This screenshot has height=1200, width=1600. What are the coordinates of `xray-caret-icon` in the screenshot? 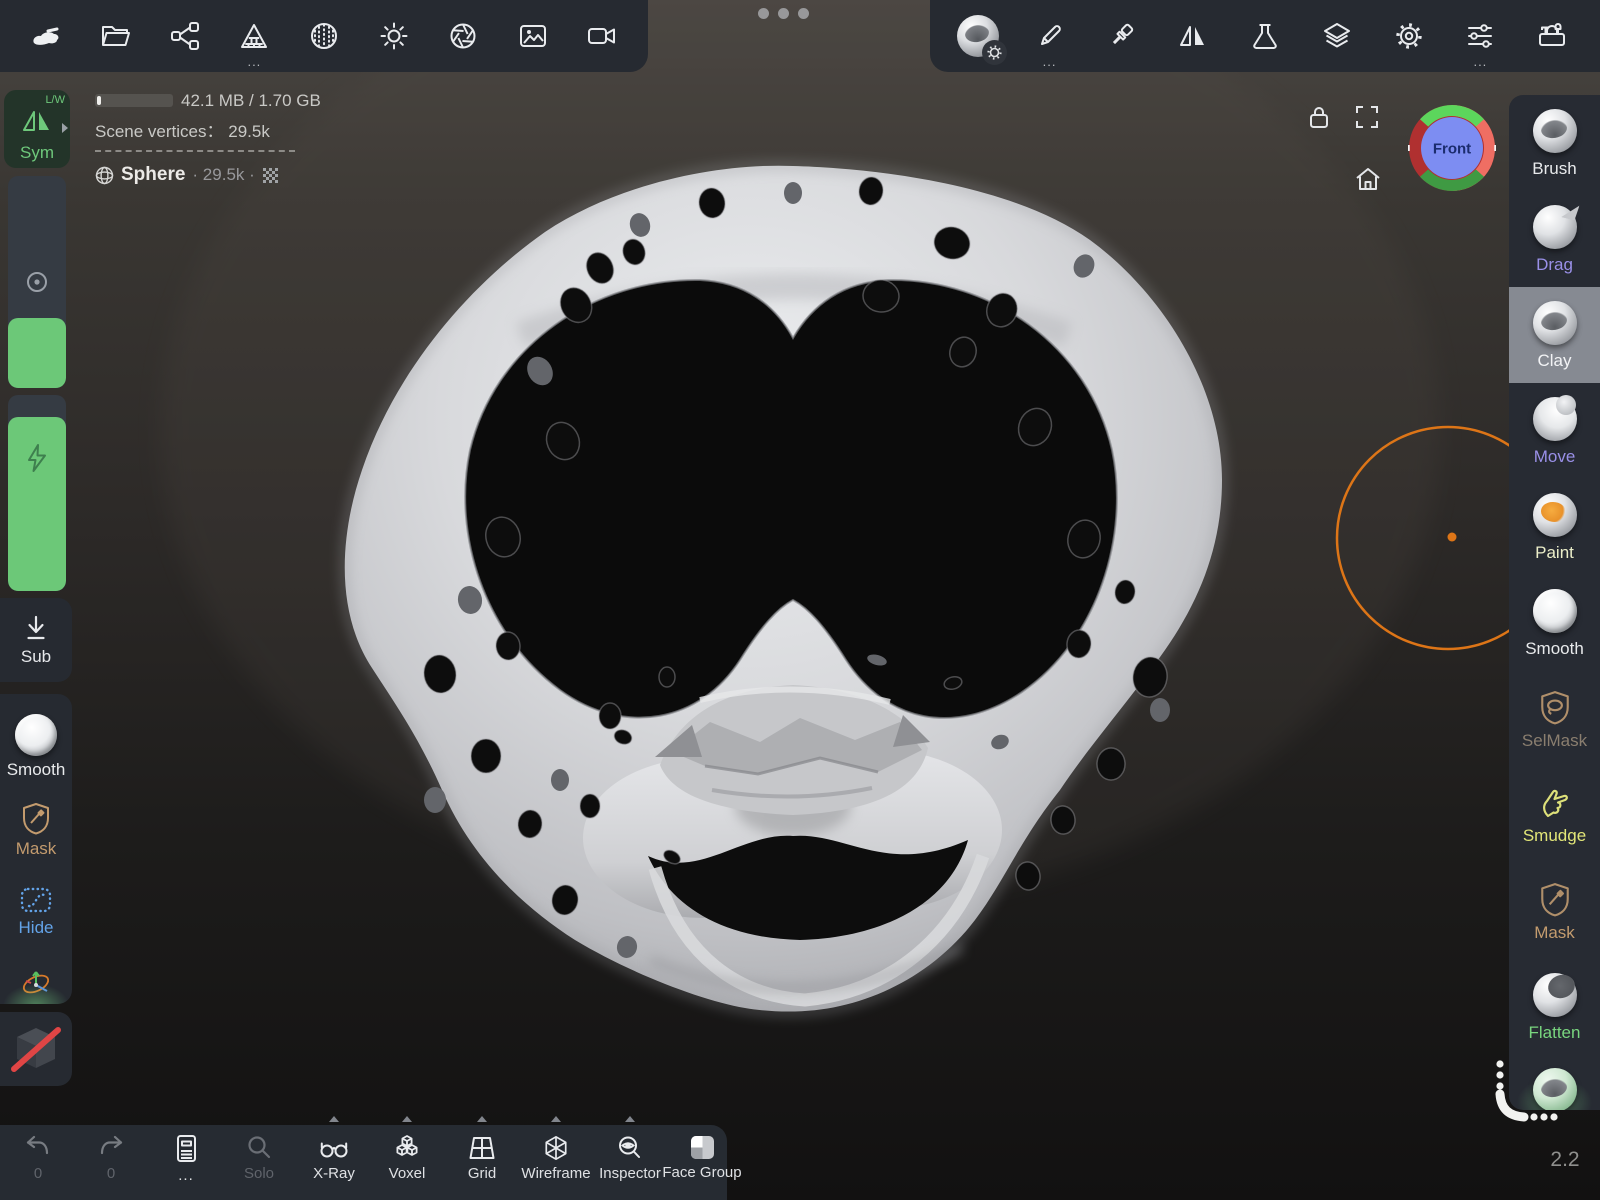 It's located at (334, 1119).